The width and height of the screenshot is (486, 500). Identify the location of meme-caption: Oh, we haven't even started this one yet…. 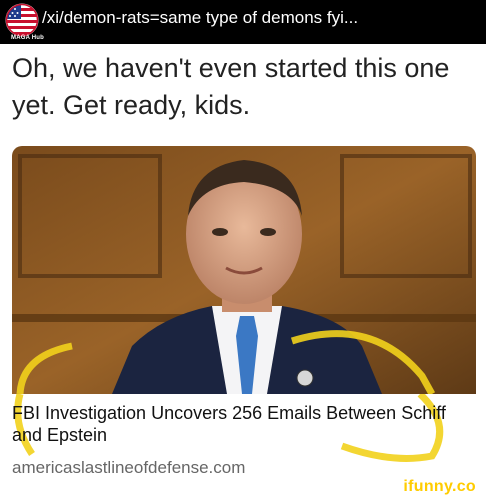
(231, 86).